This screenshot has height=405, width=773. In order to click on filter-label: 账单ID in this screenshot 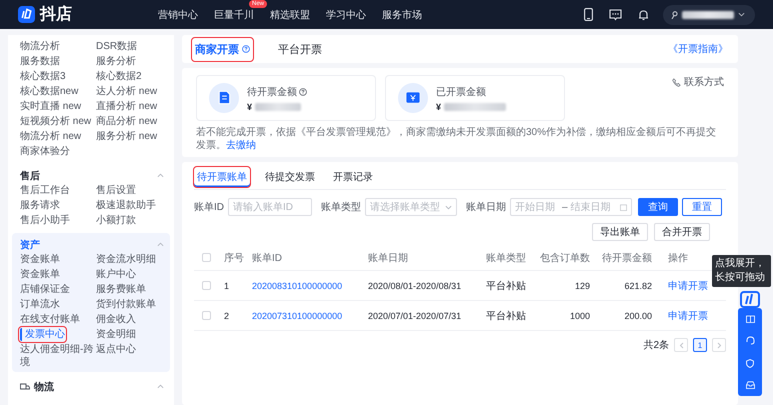, I will do `click(209, 207)`.